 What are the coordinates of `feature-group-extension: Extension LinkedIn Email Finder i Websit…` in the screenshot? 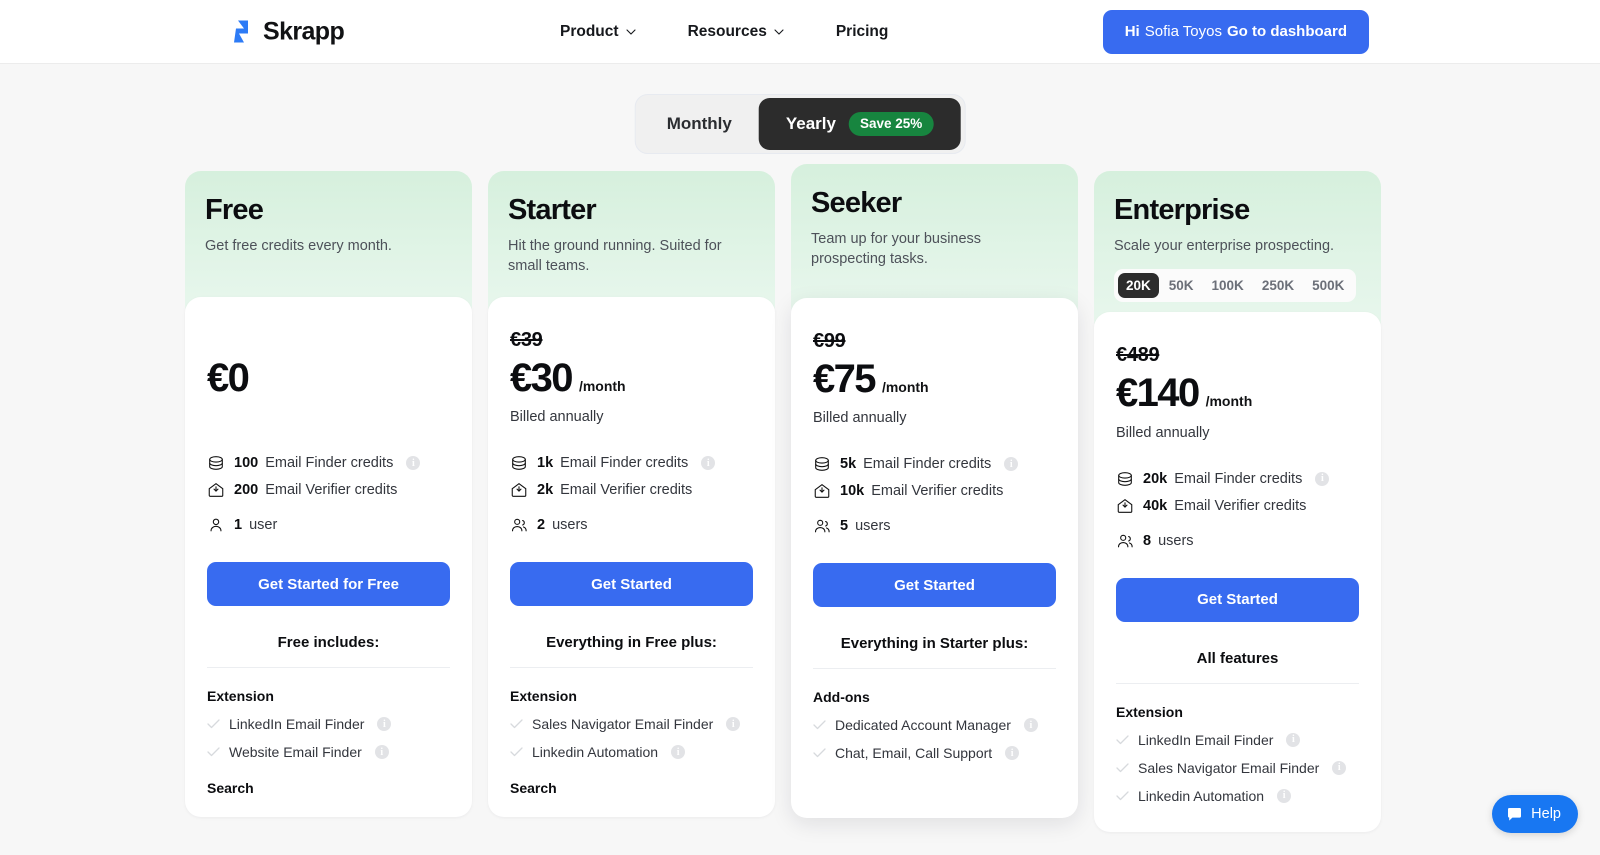 It's located at (328, 724).